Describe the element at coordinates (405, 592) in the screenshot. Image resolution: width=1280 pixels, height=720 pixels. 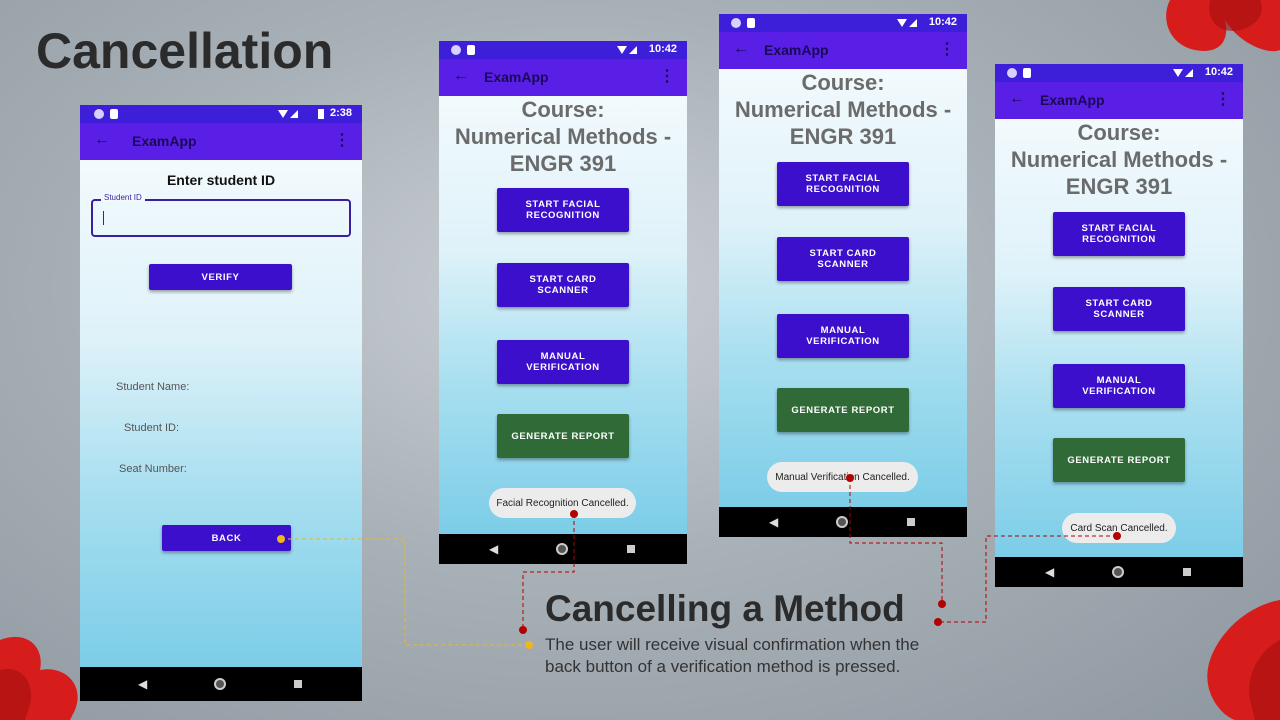
I see `connector-back-button` at that location.